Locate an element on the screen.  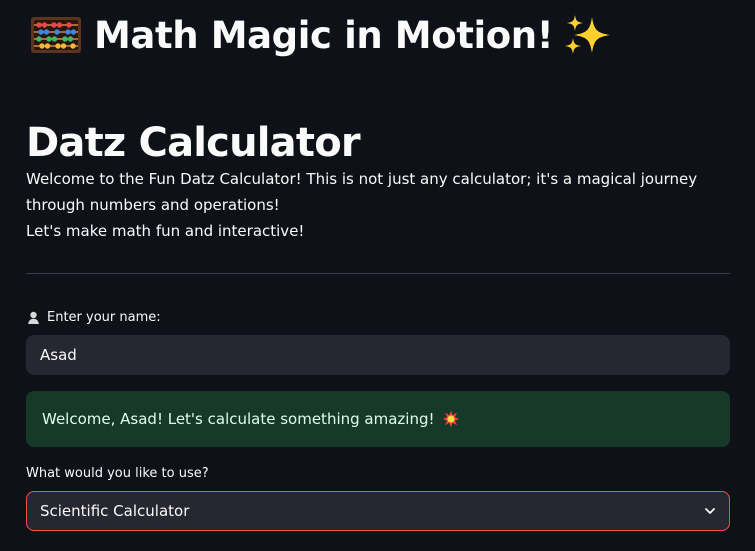
name-field-label: Enter your name: is located at coordinates (93, 317).